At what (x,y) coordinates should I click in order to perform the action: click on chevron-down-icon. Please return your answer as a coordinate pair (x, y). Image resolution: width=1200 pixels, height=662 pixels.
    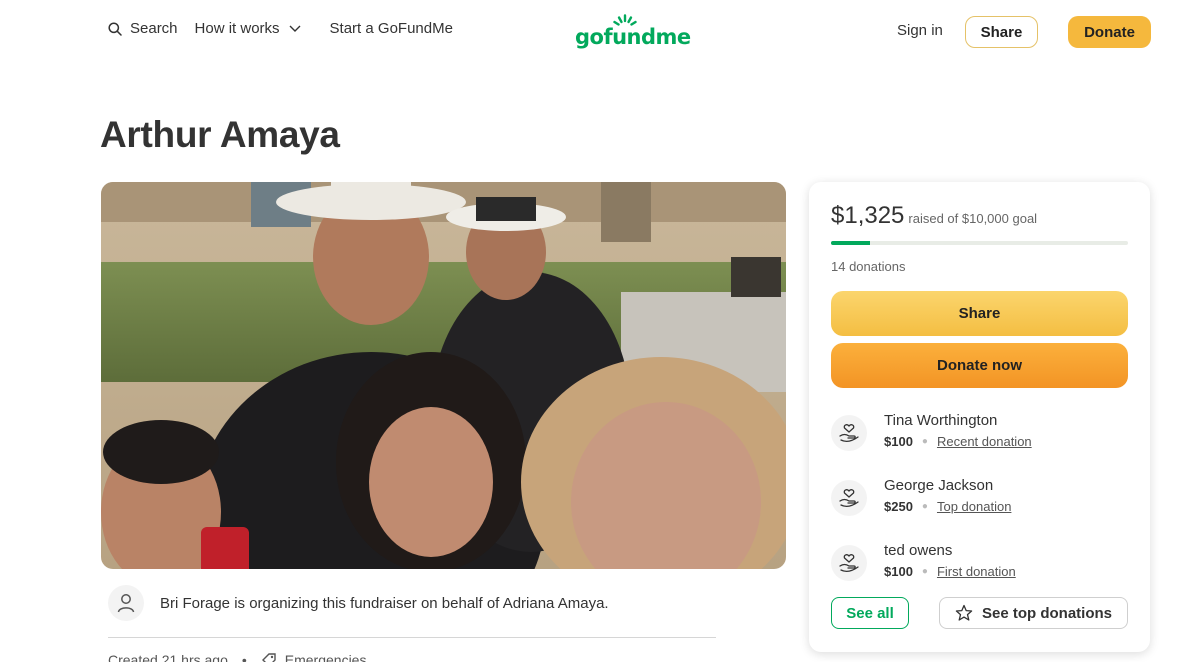
    Looking at the image, I should click on (295, 28).